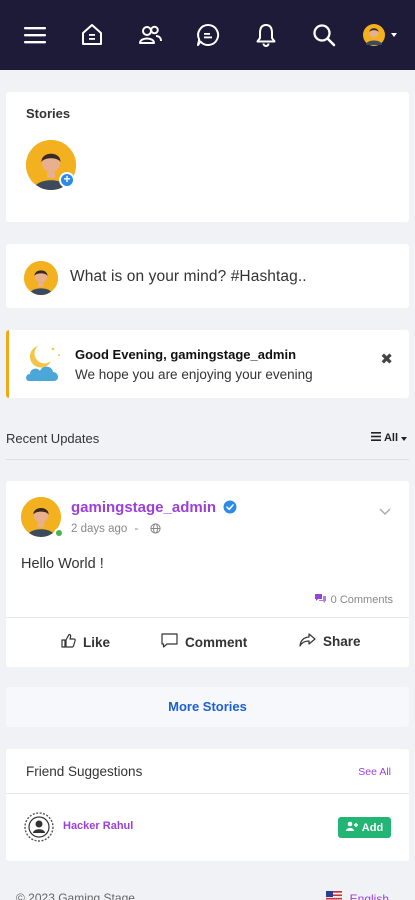  I want to click on post-author-name: gamingstage_admin, so click(154, 508).